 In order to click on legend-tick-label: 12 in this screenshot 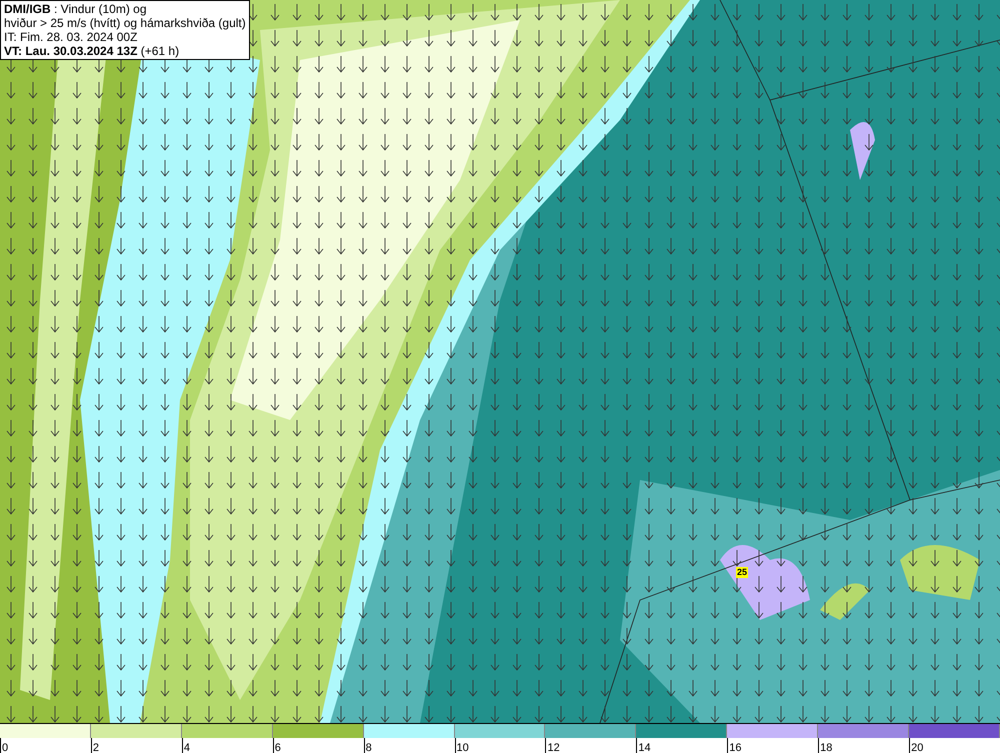, I will do `click(553, 747)`.